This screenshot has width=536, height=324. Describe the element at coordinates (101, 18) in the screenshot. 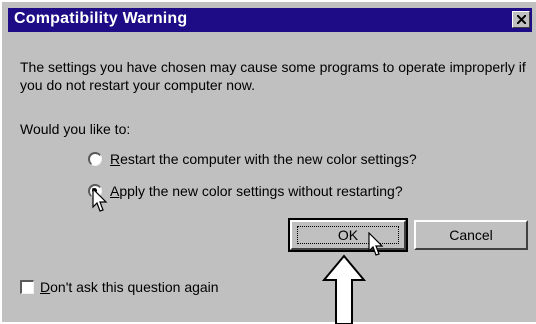

I see `dialog-title: Compatibility Warning` at that location.